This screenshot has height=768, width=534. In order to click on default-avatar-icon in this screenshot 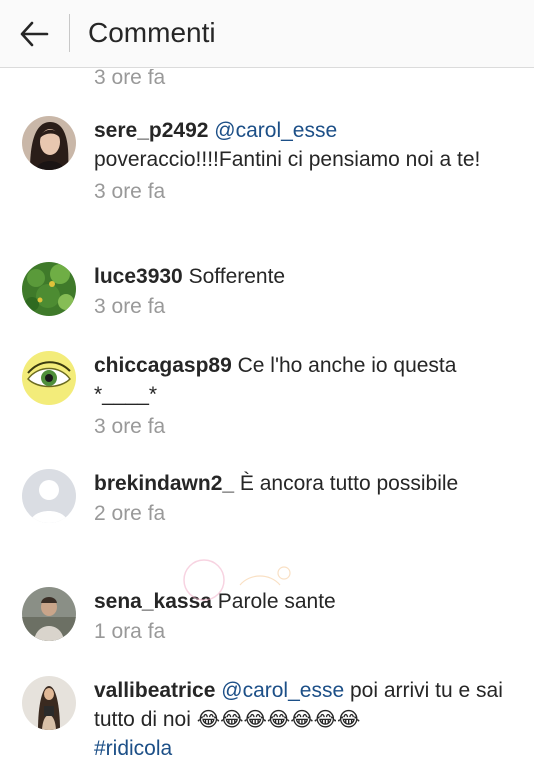, I will do `click(49, 496)`.